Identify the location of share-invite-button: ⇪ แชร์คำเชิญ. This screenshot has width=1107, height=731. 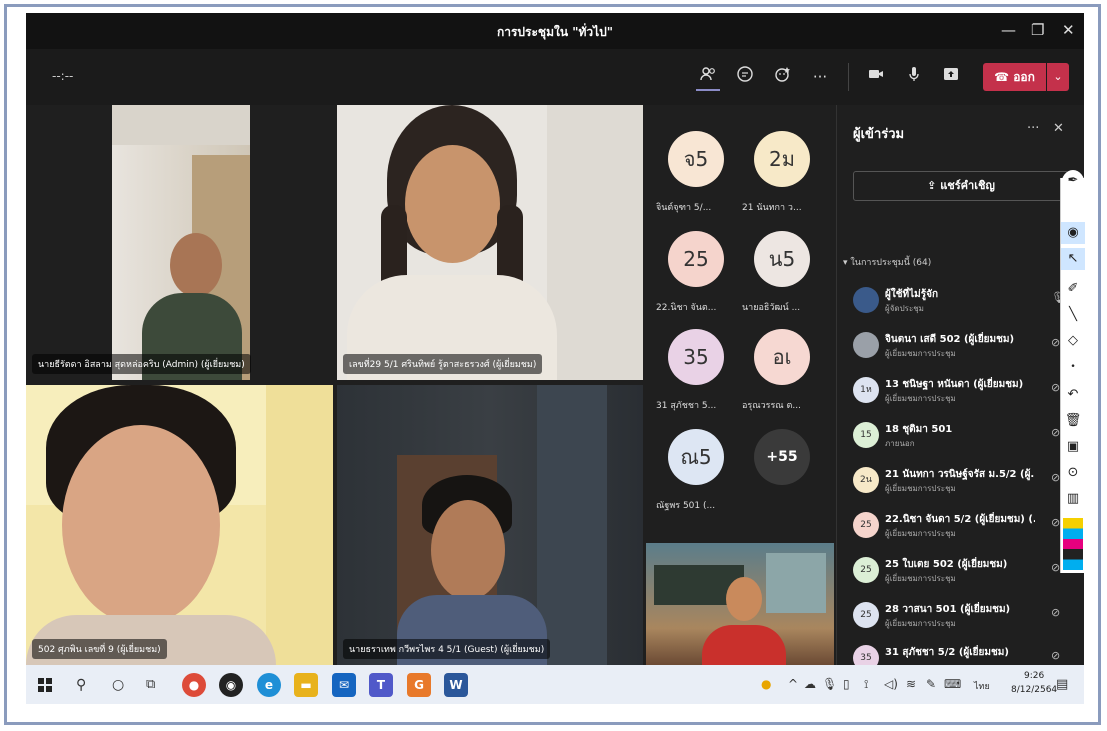
(961, 186).